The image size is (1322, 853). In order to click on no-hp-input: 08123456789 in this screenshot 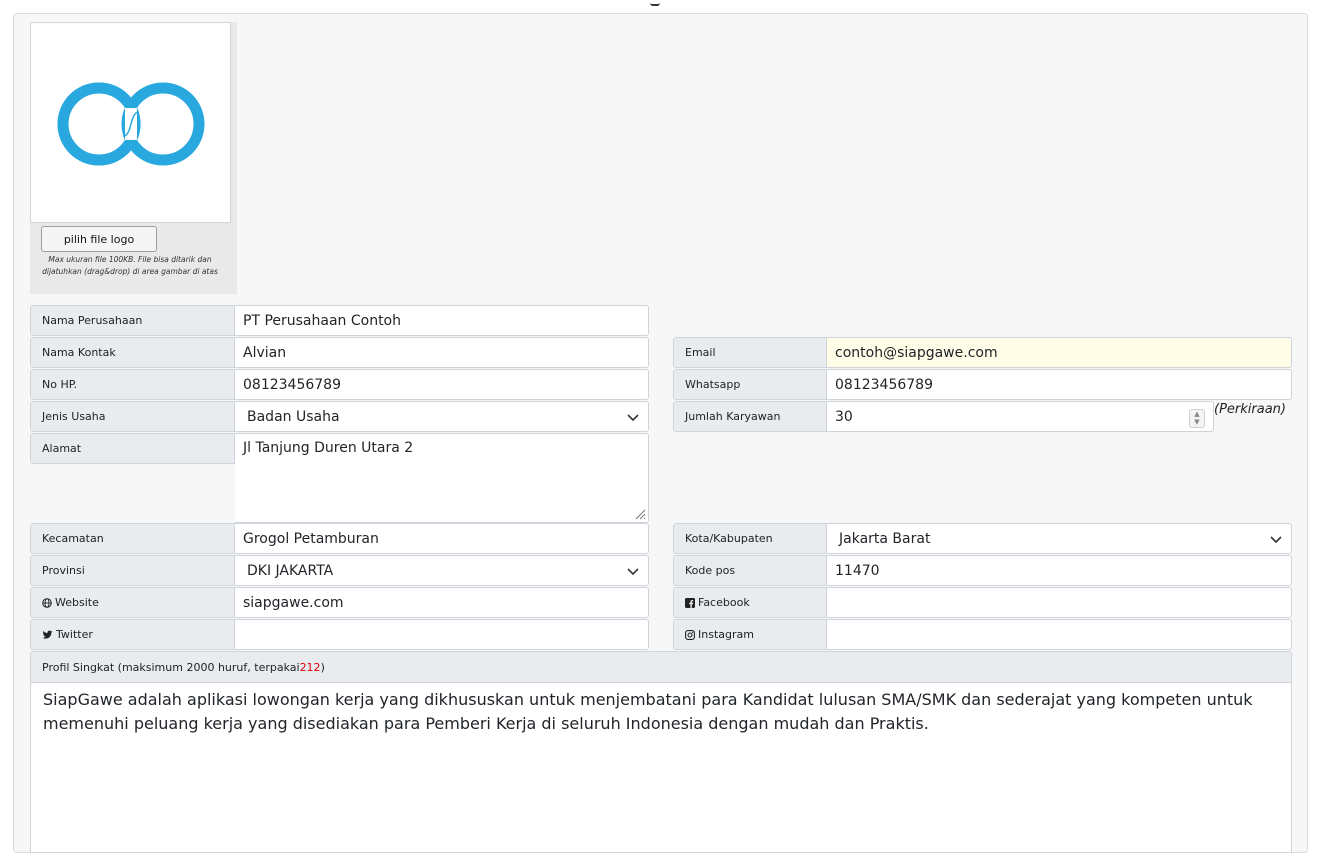, I will do `click(442, 384)`.